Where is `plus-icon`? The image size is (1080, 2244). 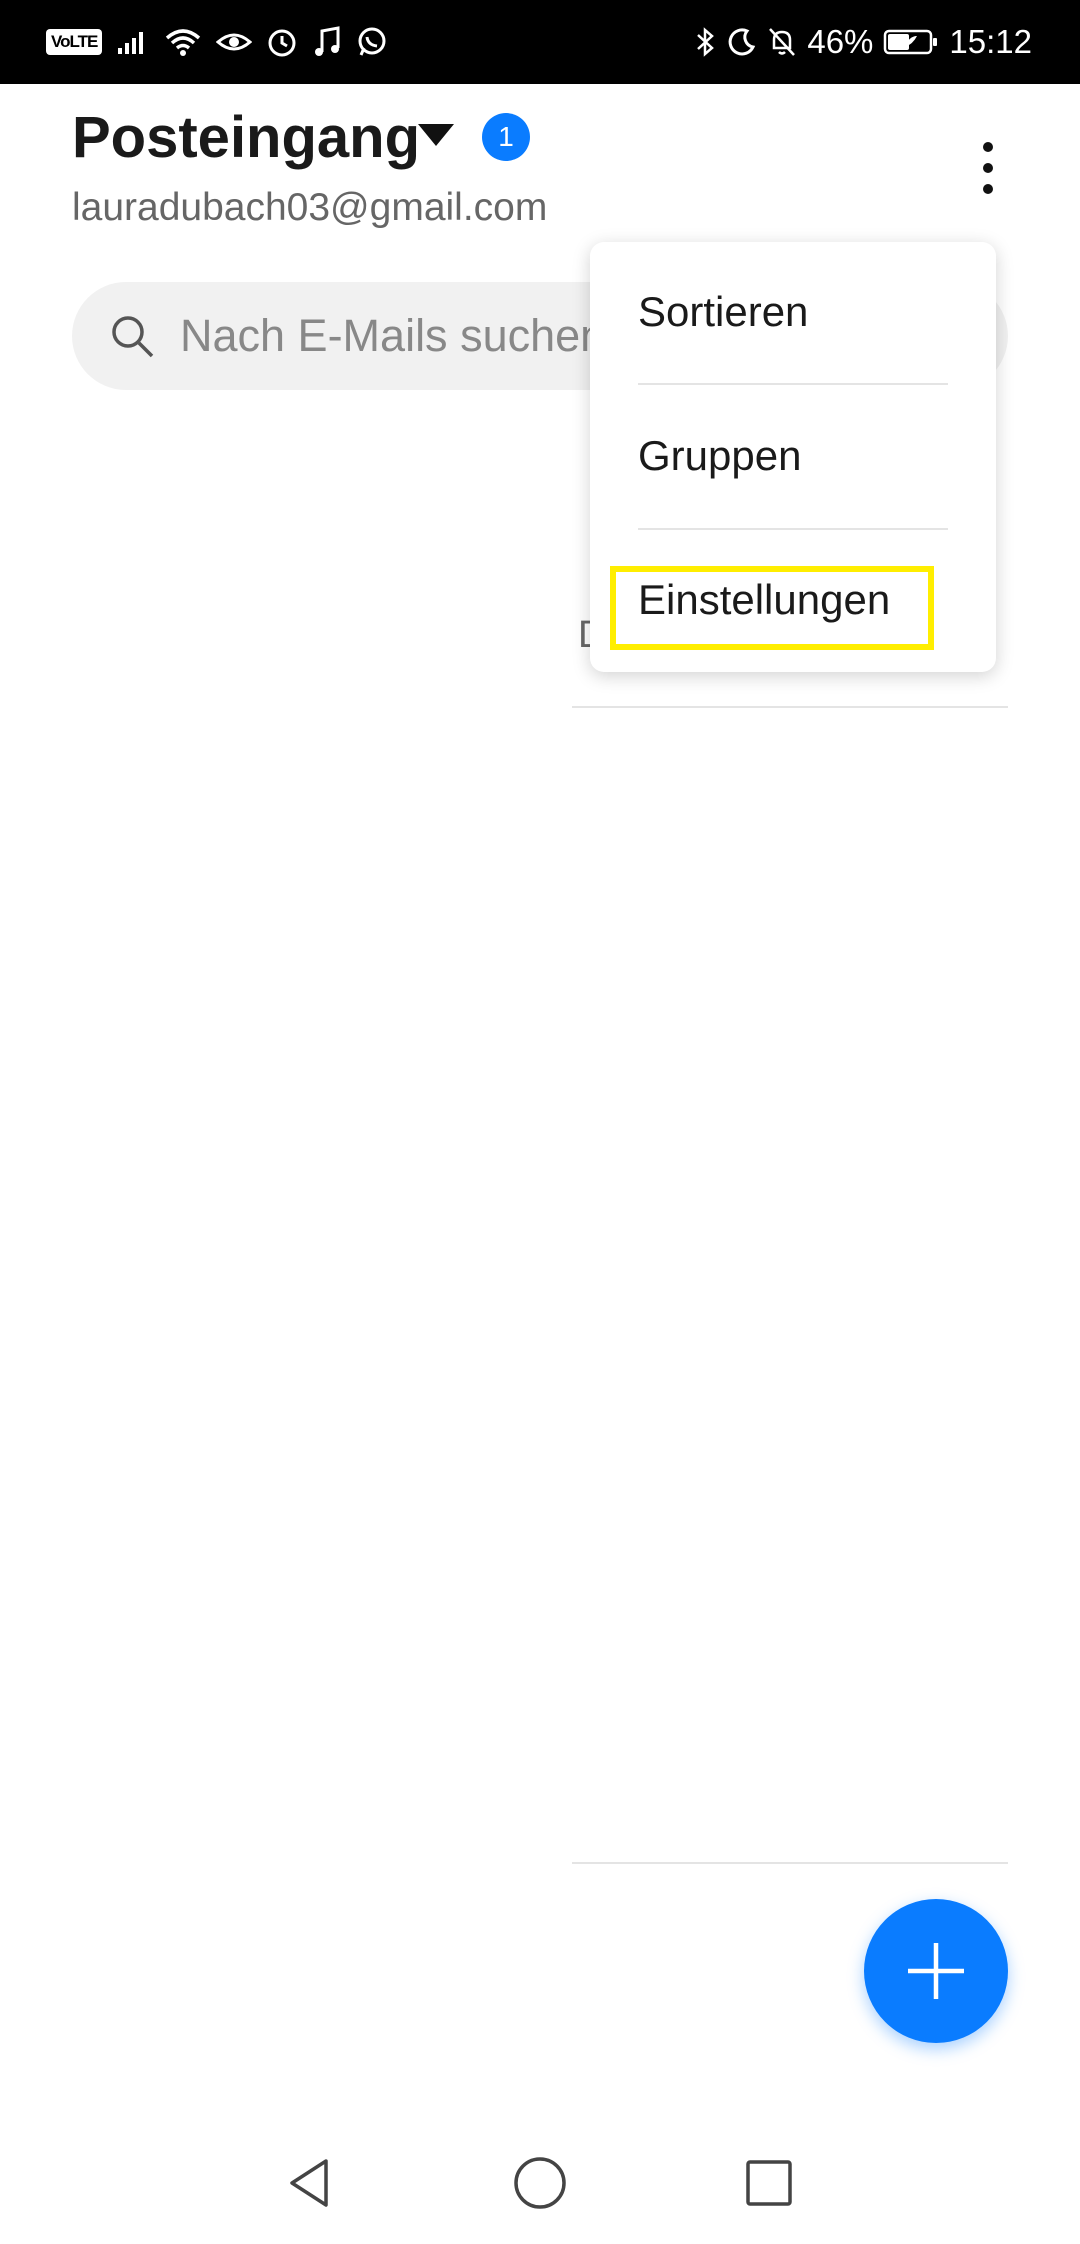 plus-icon is located at coordinates (936, 1971).